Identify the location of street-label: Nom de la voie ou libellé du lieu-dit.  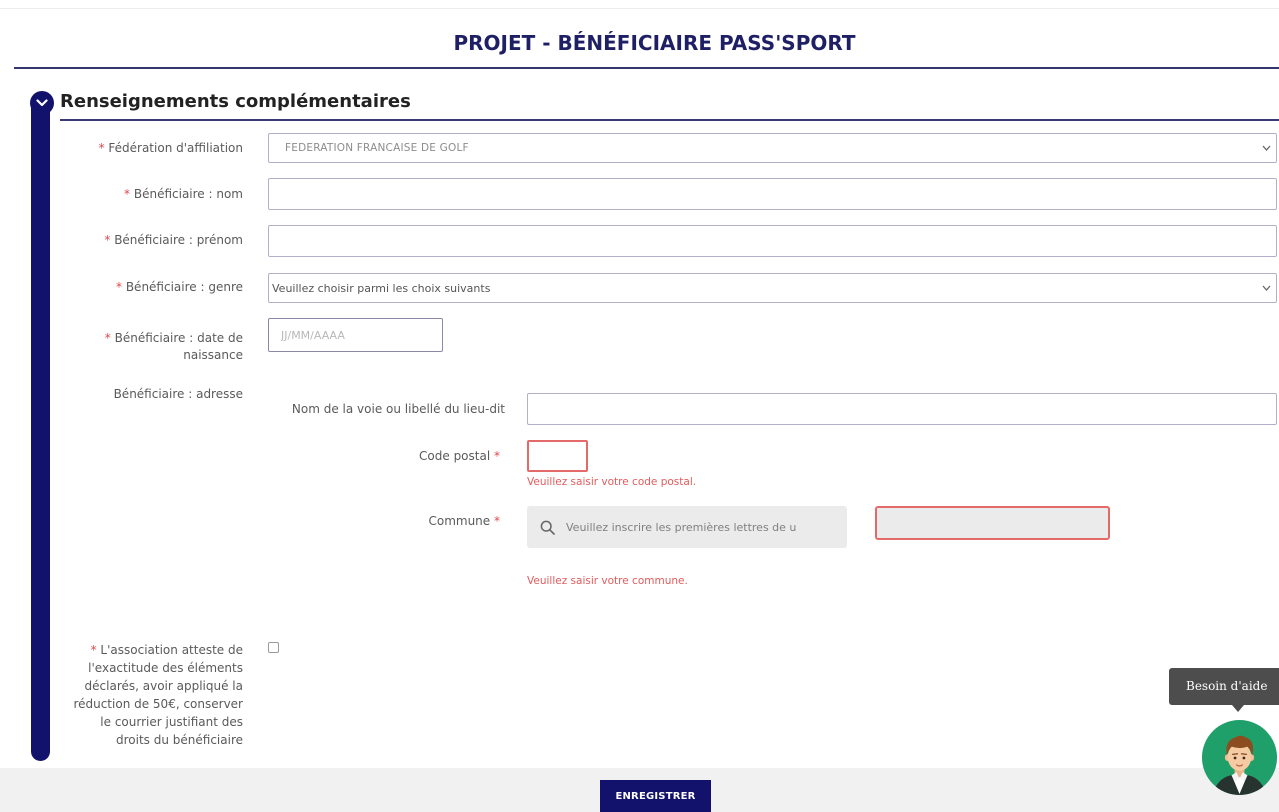
(398, 409).